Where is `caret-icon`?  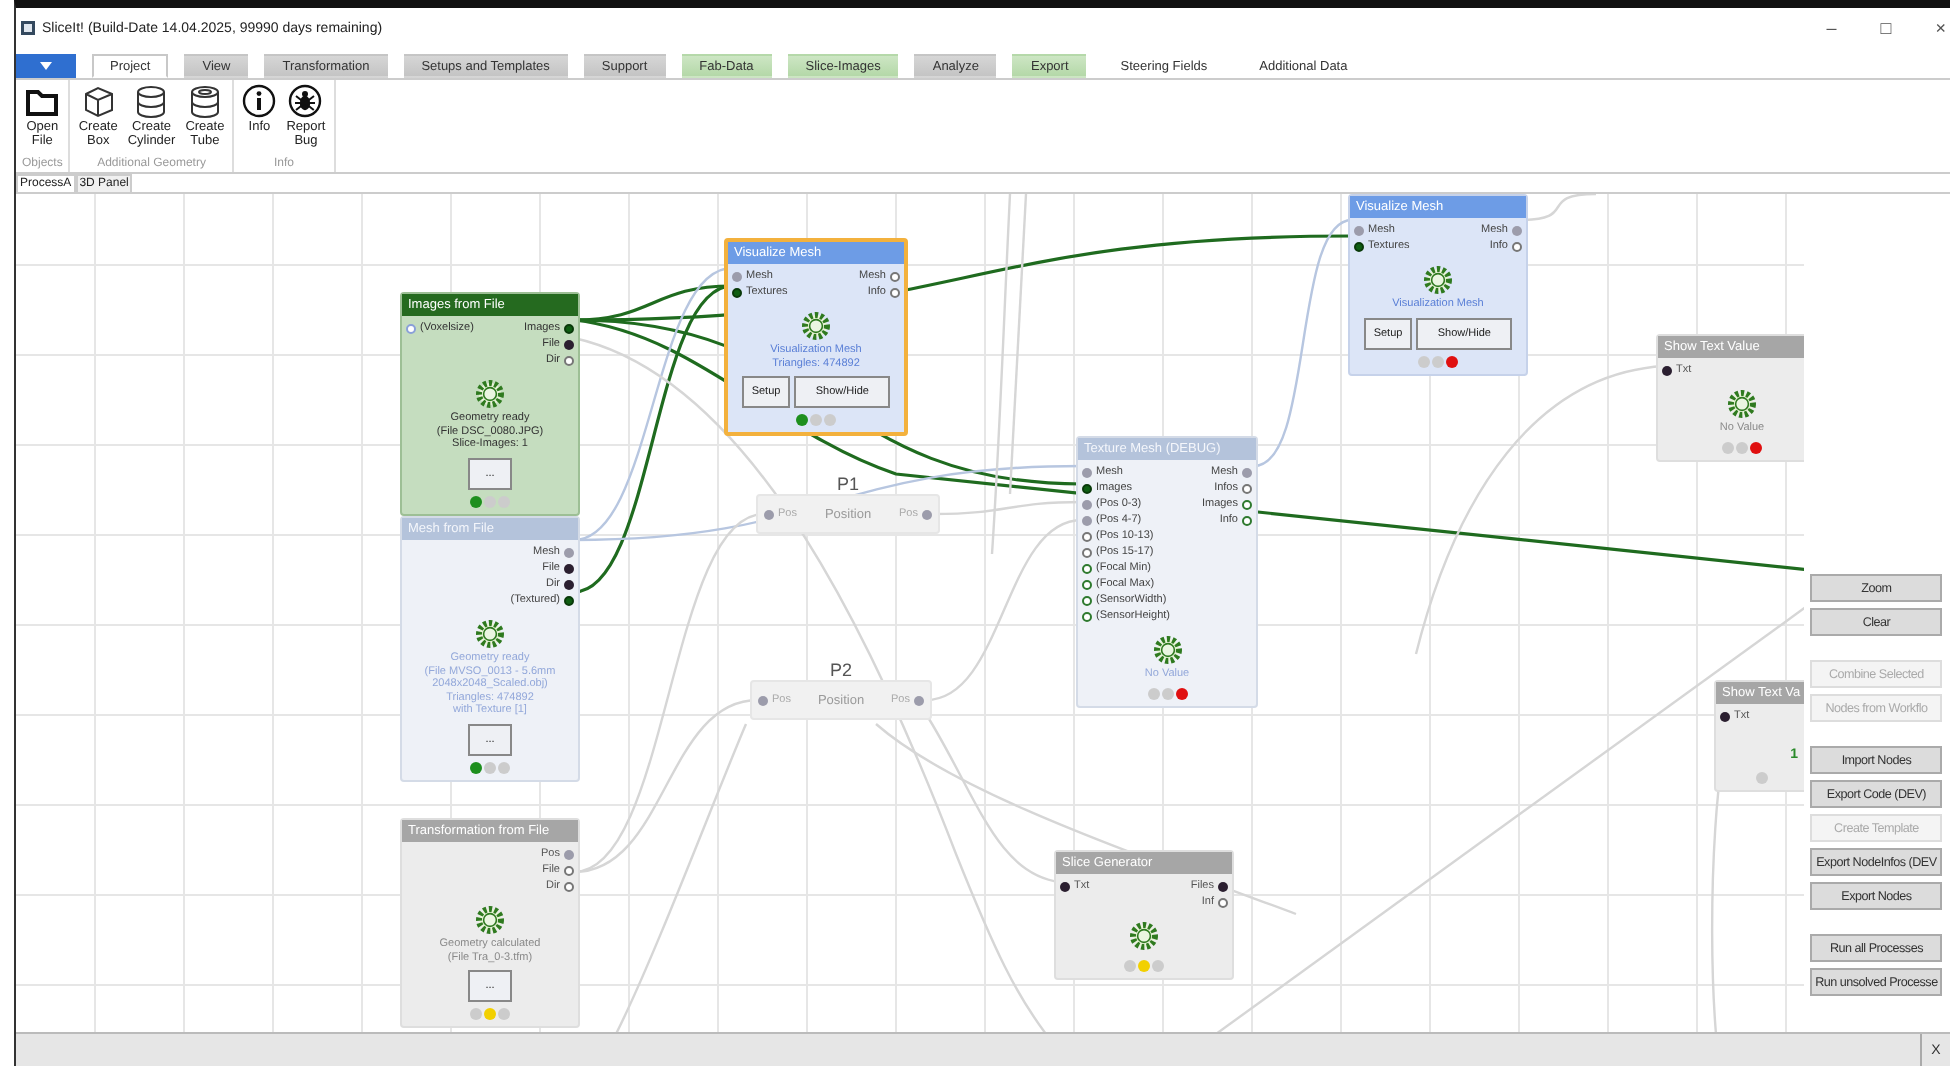
caret-icon is located at coordinates (46, 66).